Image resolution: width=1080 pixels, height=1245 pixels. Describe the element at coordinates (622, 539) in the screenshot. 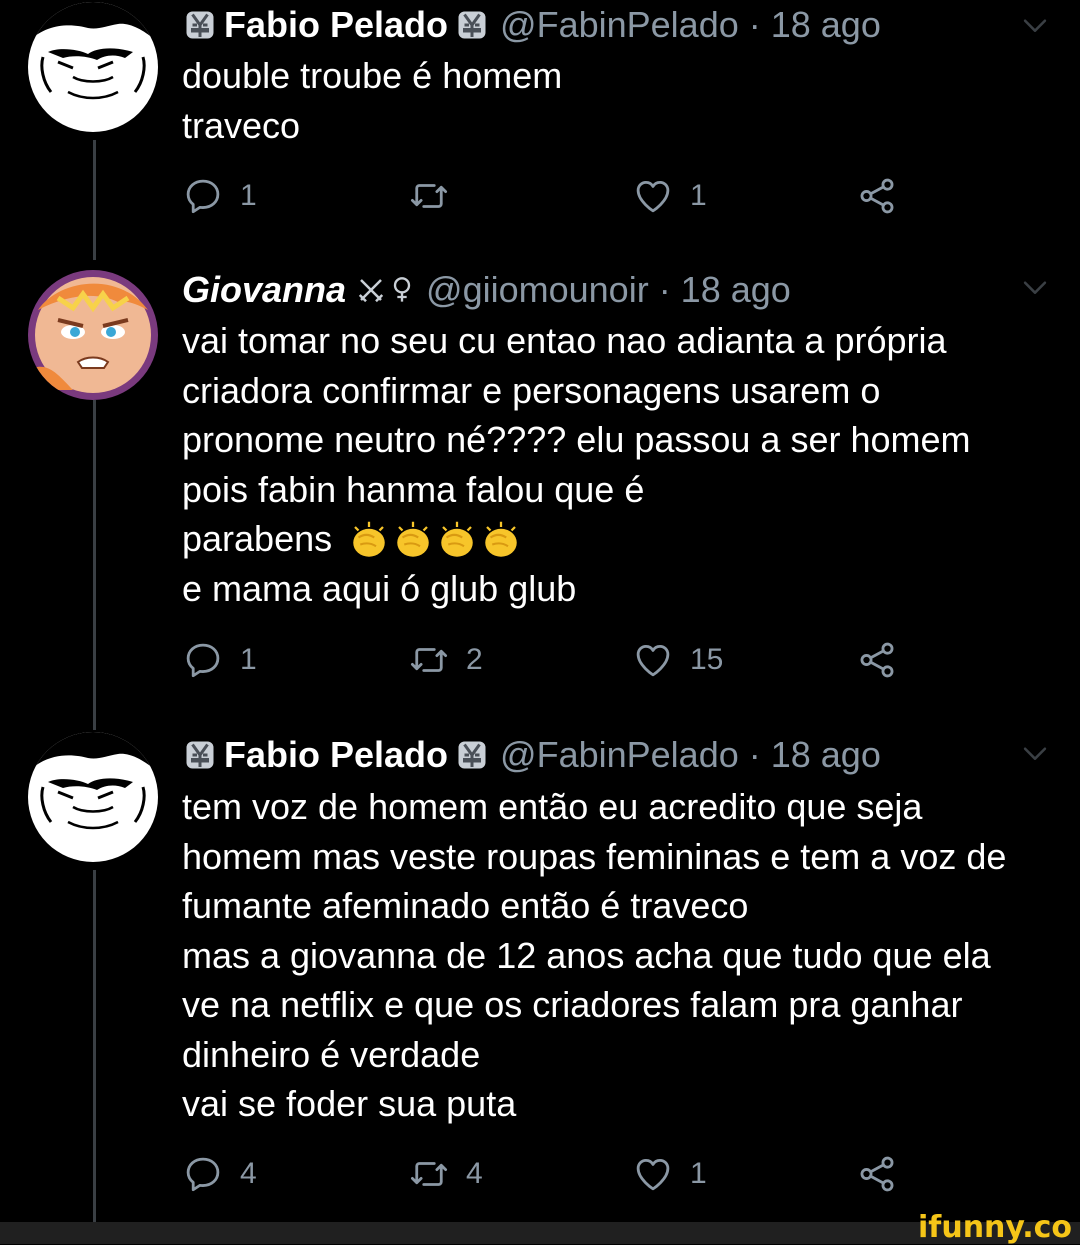

I see `tweet-line-with-emoji: parabens` at that location.